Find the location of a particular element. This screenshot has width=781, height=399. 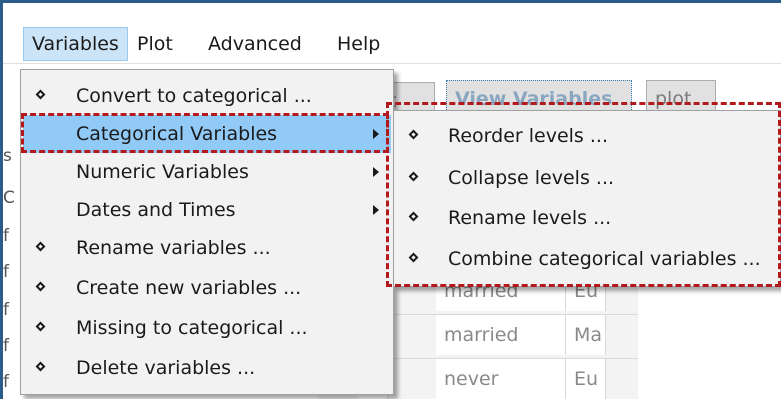

grid-cell: Eu is located at coordinates (586, 379).